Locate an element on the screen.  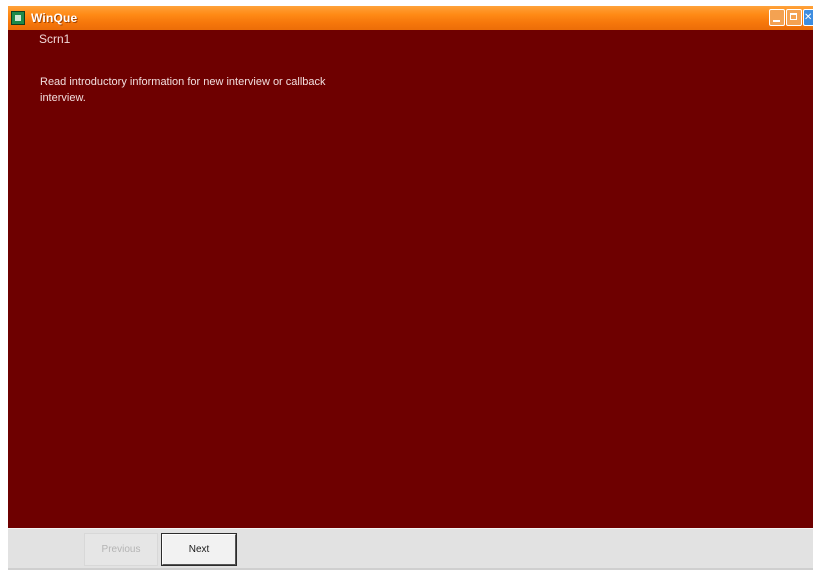
minimize-icon is located at coordinates (777, 17).